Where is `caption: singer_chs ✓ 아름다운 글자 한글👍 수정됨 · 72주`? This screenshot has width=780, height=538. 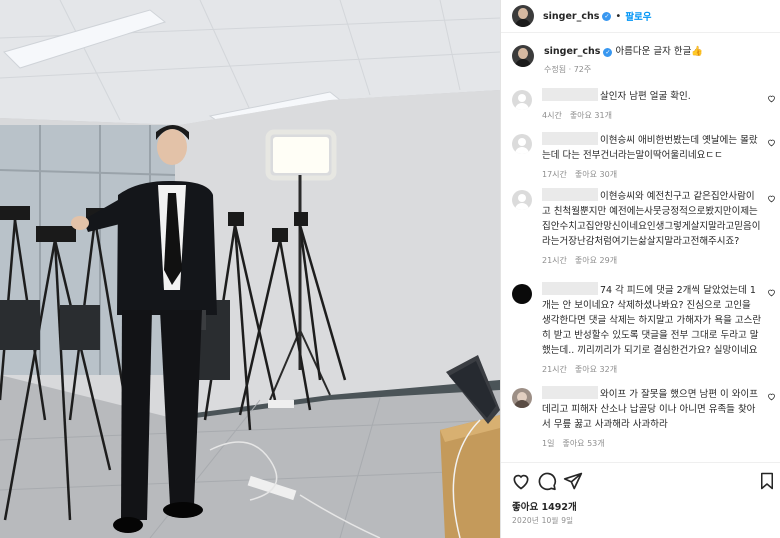
caption: singer_chs ✓ 아름다운 글자 한글👍 수정됨 · 72주 is located at coordinates (642, 61).